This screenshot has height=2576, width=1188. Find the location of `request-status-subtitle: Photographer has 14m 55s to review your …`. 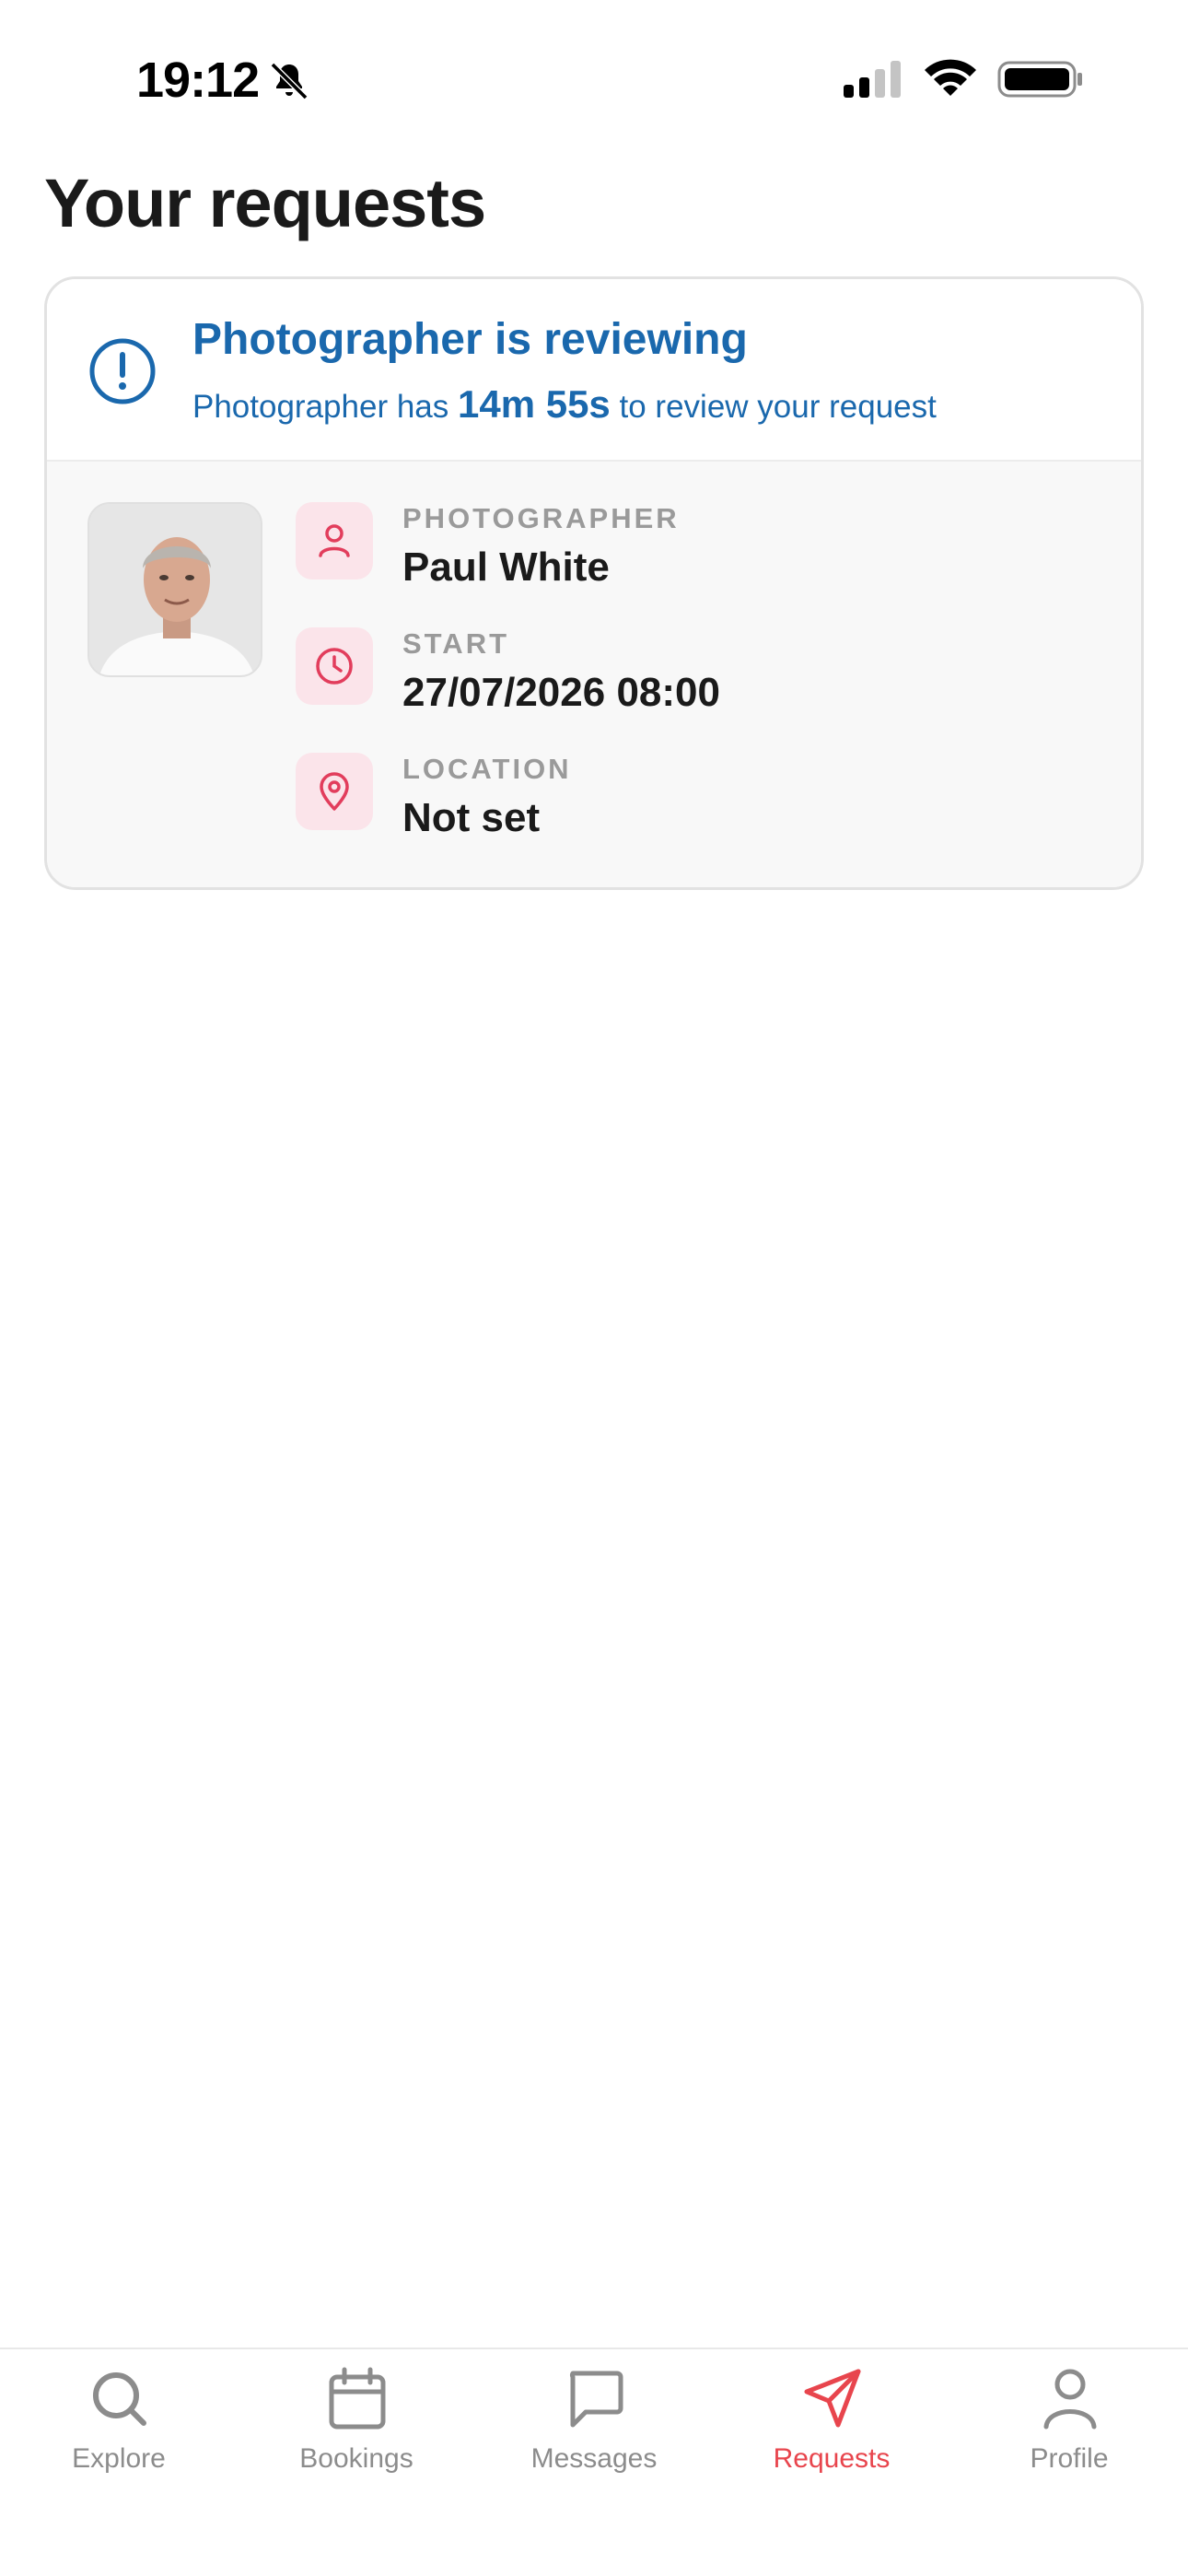

request-status-subtitle: Photographer has 14m 55s to review your … is located at coordinates (564, 404).